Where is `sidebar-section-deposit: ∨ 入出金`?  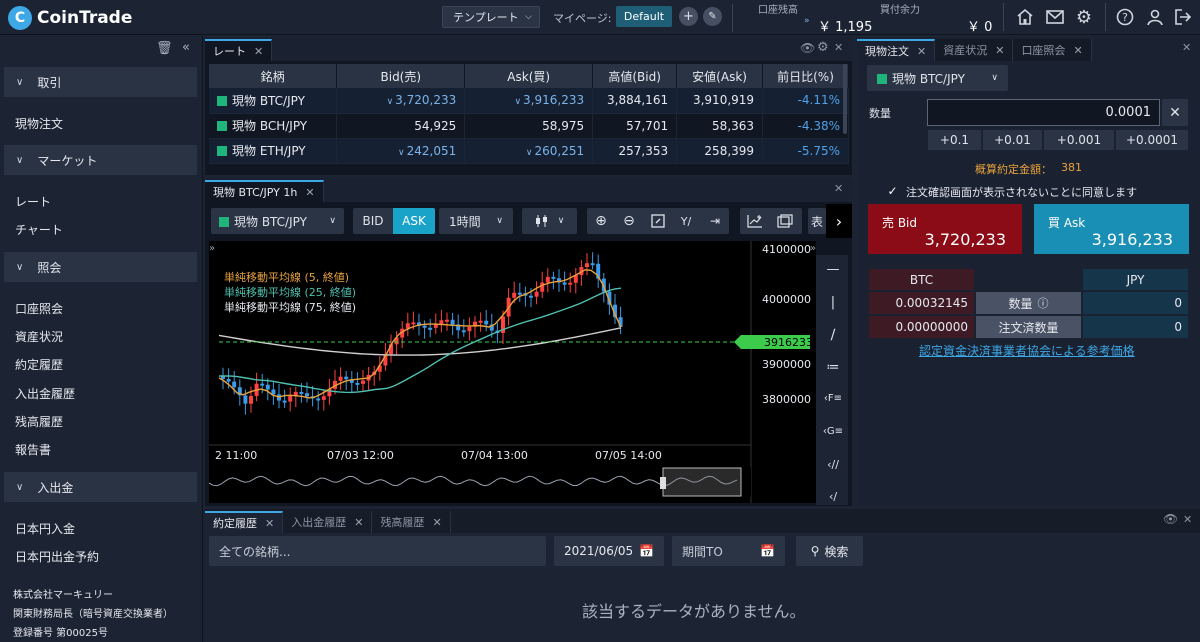 sidebar-section-deposit: ∨ 入出金 is located at coordinates (100, 487).